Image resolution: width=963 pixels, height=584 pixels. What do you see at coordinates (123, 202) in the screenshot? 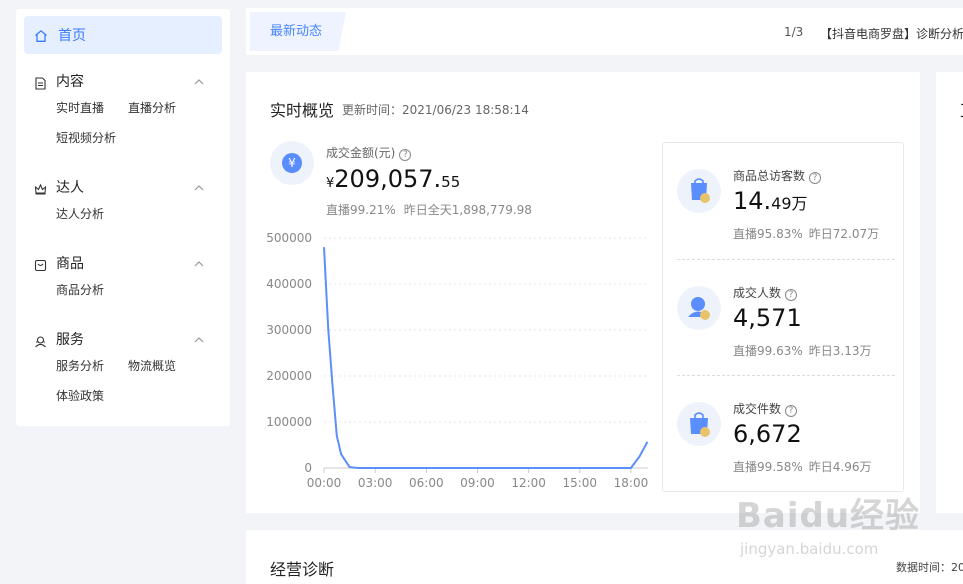
I see `sidebar-section-talent: 达人 达人分析` at bounding box center [123, 202].